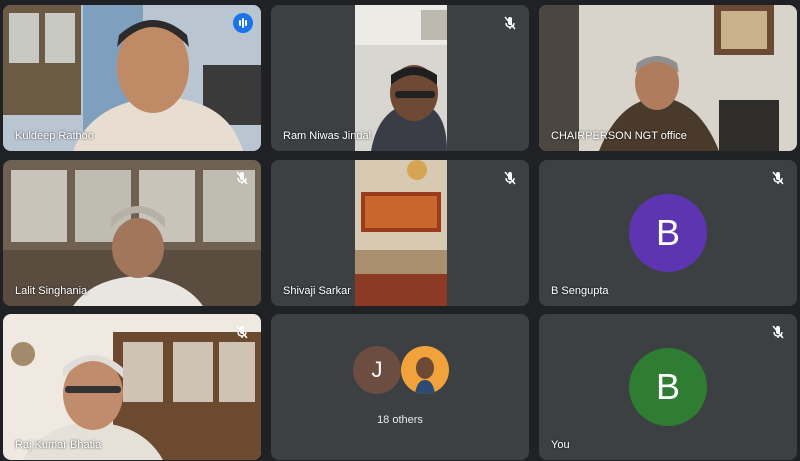 The height and width of the screenshot is (461, 800). I want to click on participant-tile-lalit: Lalit Singhania, so click(132, 233).